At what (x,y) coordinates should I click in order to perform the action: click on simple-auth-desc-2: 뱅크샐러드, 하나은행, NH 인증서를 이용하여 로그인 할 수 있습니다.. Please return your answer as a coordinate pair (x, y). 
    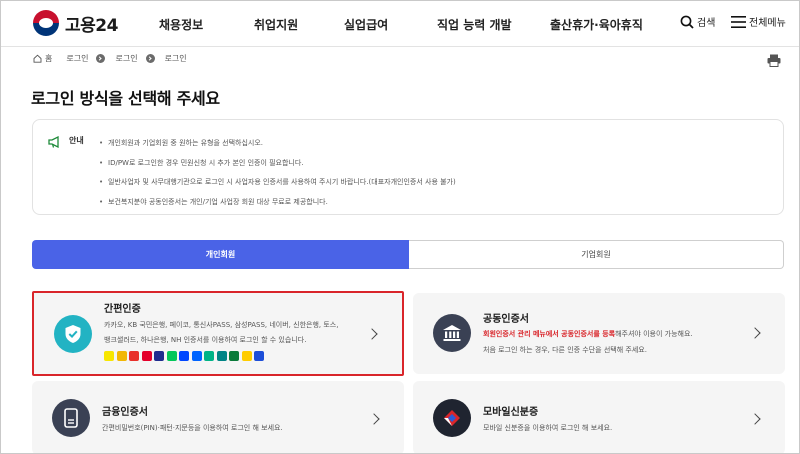
    Looking at the image, I should click on (205, 340).